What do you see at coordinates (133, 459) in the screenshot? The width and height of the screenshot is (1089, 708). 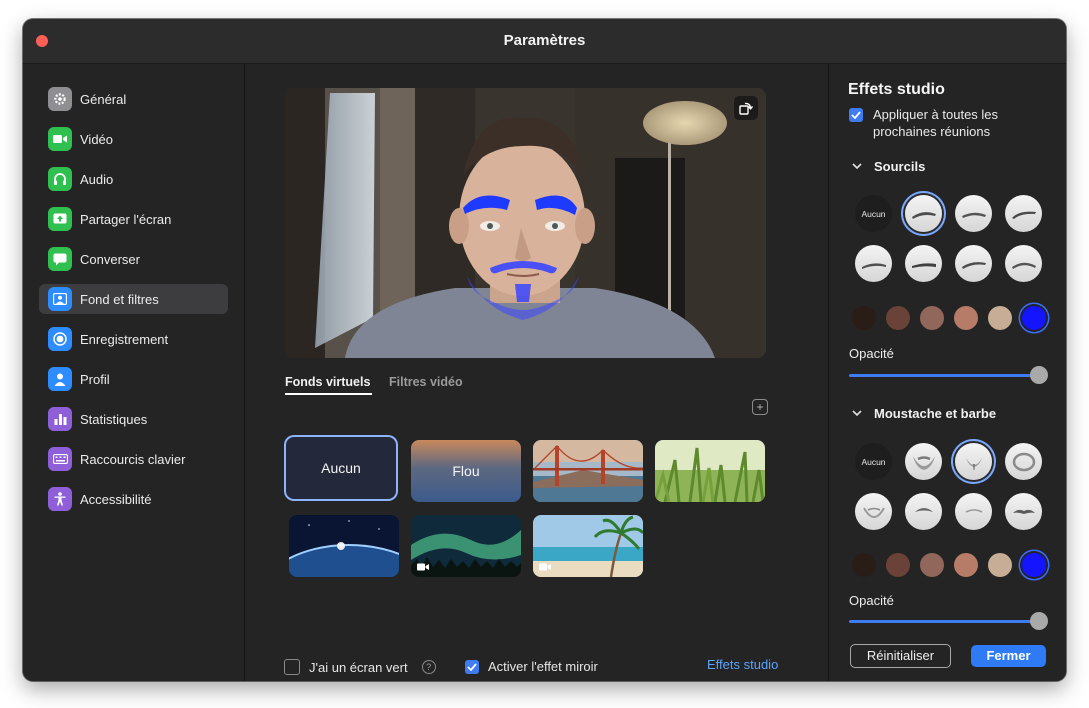 I see `sidebar-item-keyboard-shortcuts: Raccourcis clavier` at bounding box center [133, 459].